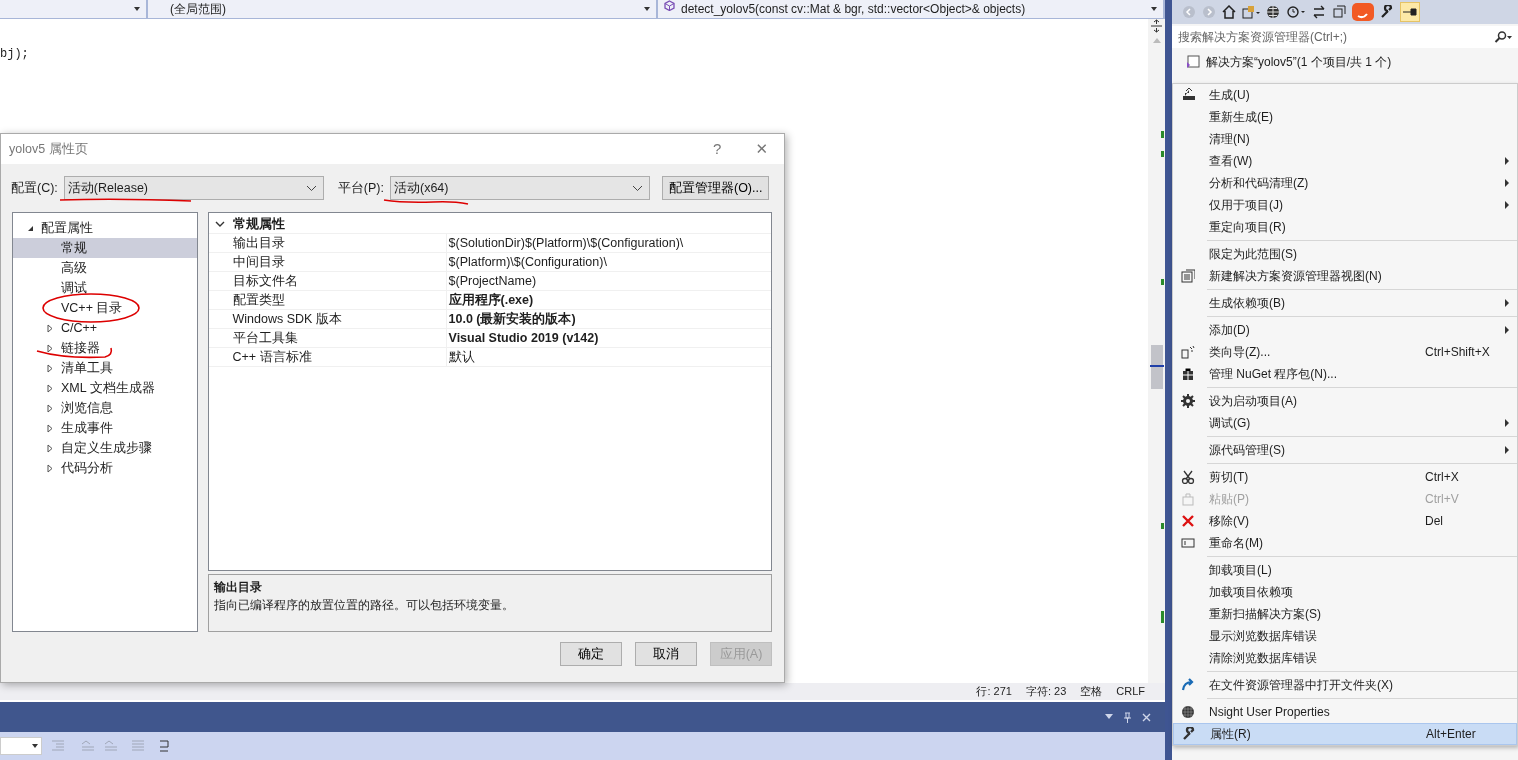  What do you see at coordinates (1345, 685) in the screenshot?
I see `menu-item: 在文件资源管理器中打开文件夹(X)` at bounding box center [1345, 685].